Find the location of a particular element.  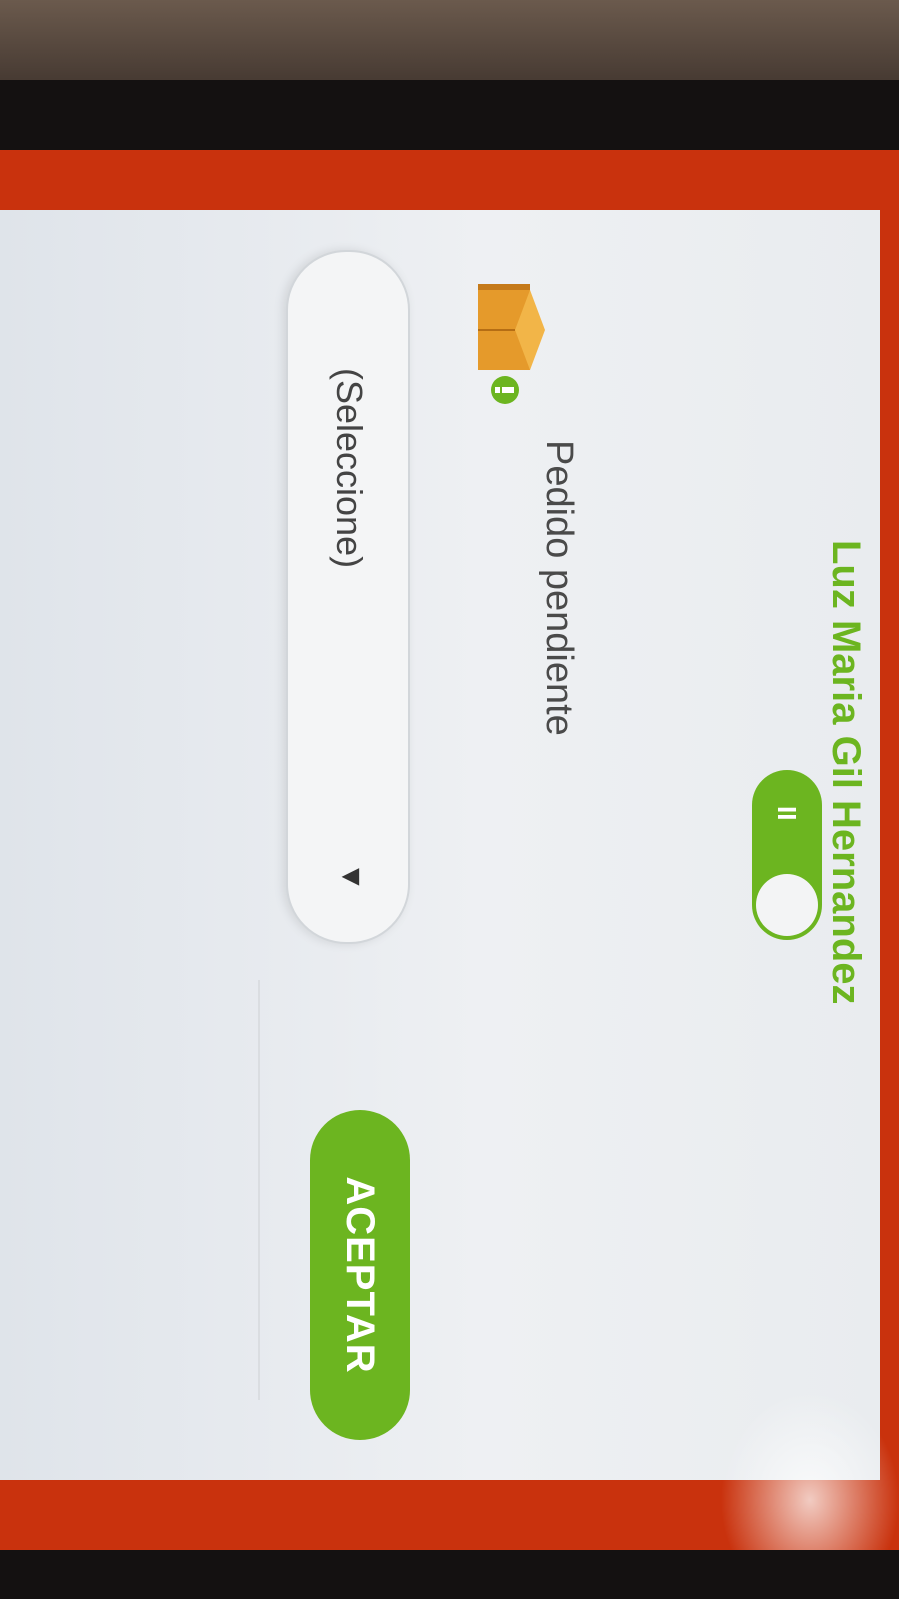

screen-glare is located at coordinates (809, 1470).